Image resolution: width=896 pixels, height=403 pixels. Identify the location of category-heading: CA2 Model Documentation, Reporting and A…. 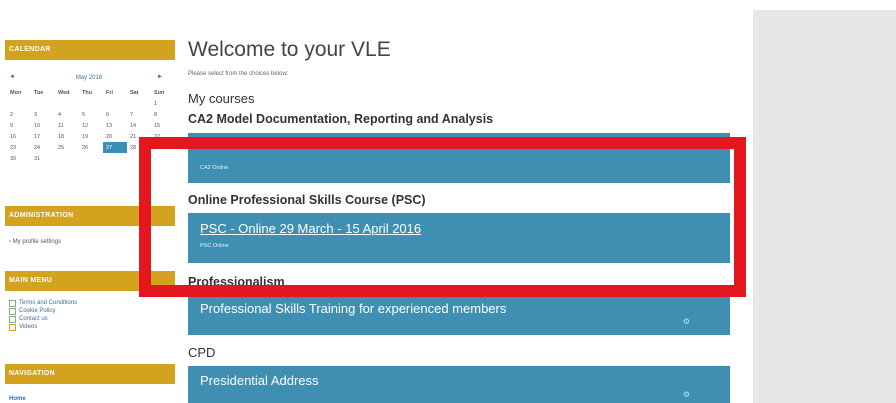
(340, 119).